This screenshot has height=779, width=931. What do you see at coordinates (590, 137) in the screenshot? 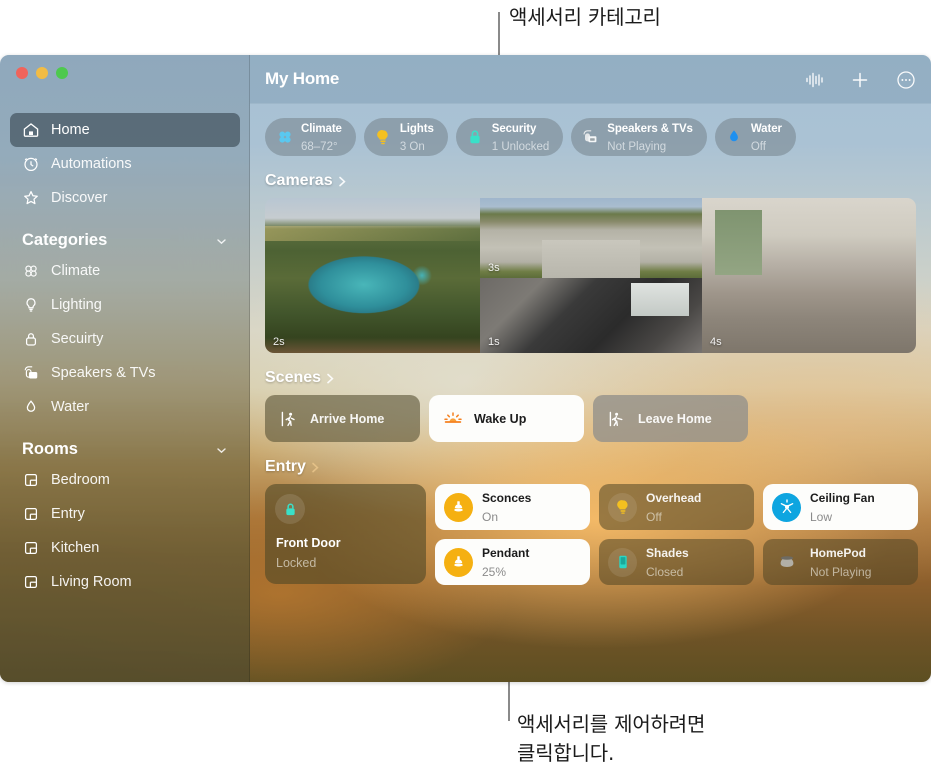
I see `speaker-tv-icon` at bounding box center [590, 137].